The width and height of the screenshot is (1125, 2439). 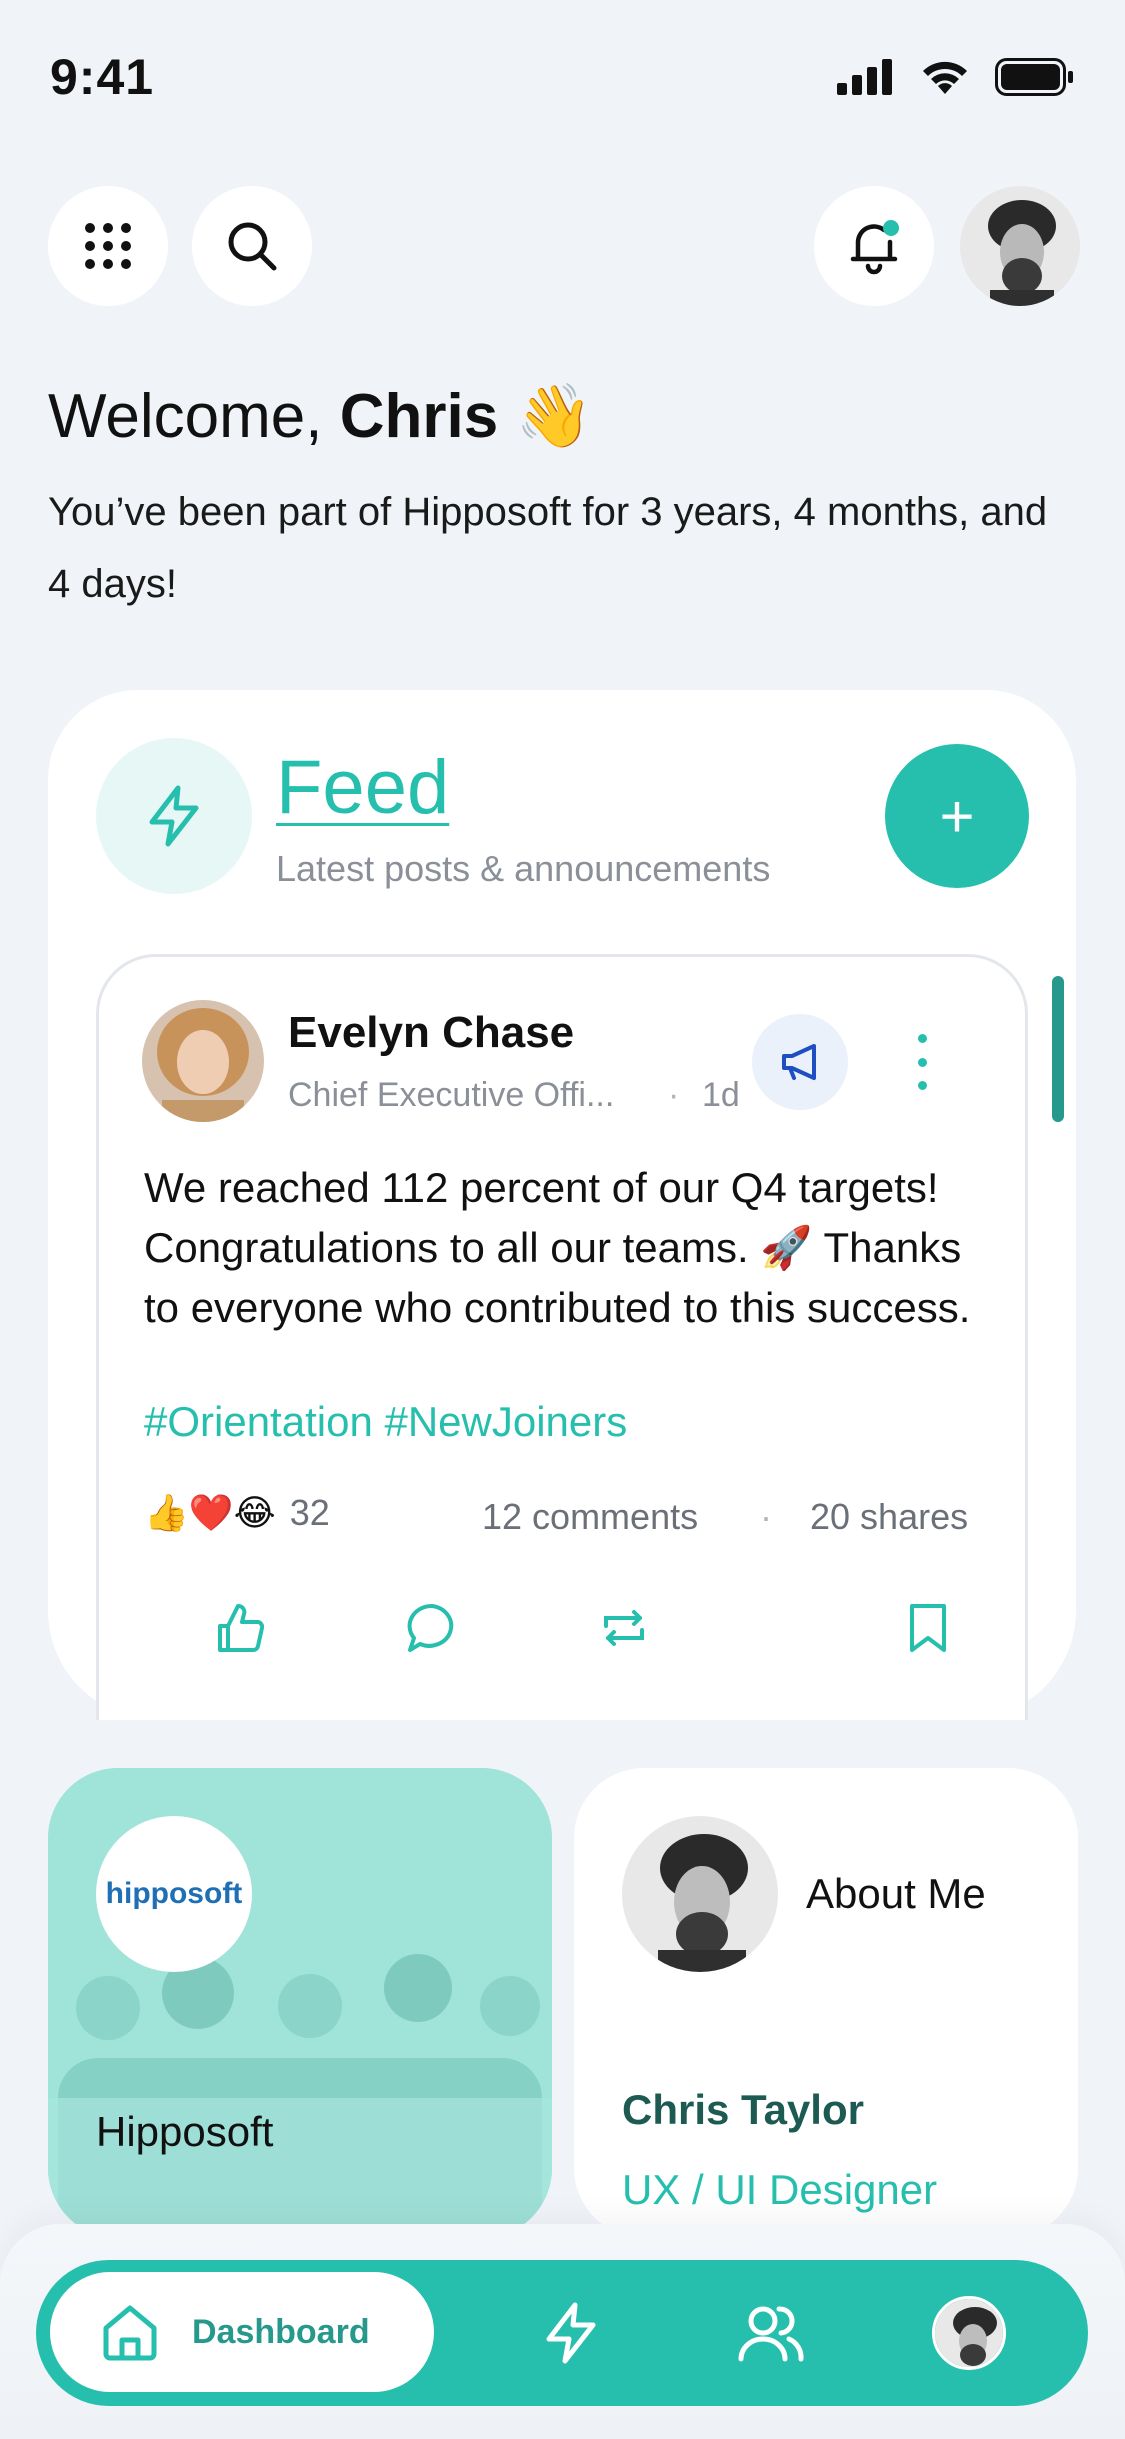 I want to click on wave-emoji: 👋, so click(x=554, y=416).